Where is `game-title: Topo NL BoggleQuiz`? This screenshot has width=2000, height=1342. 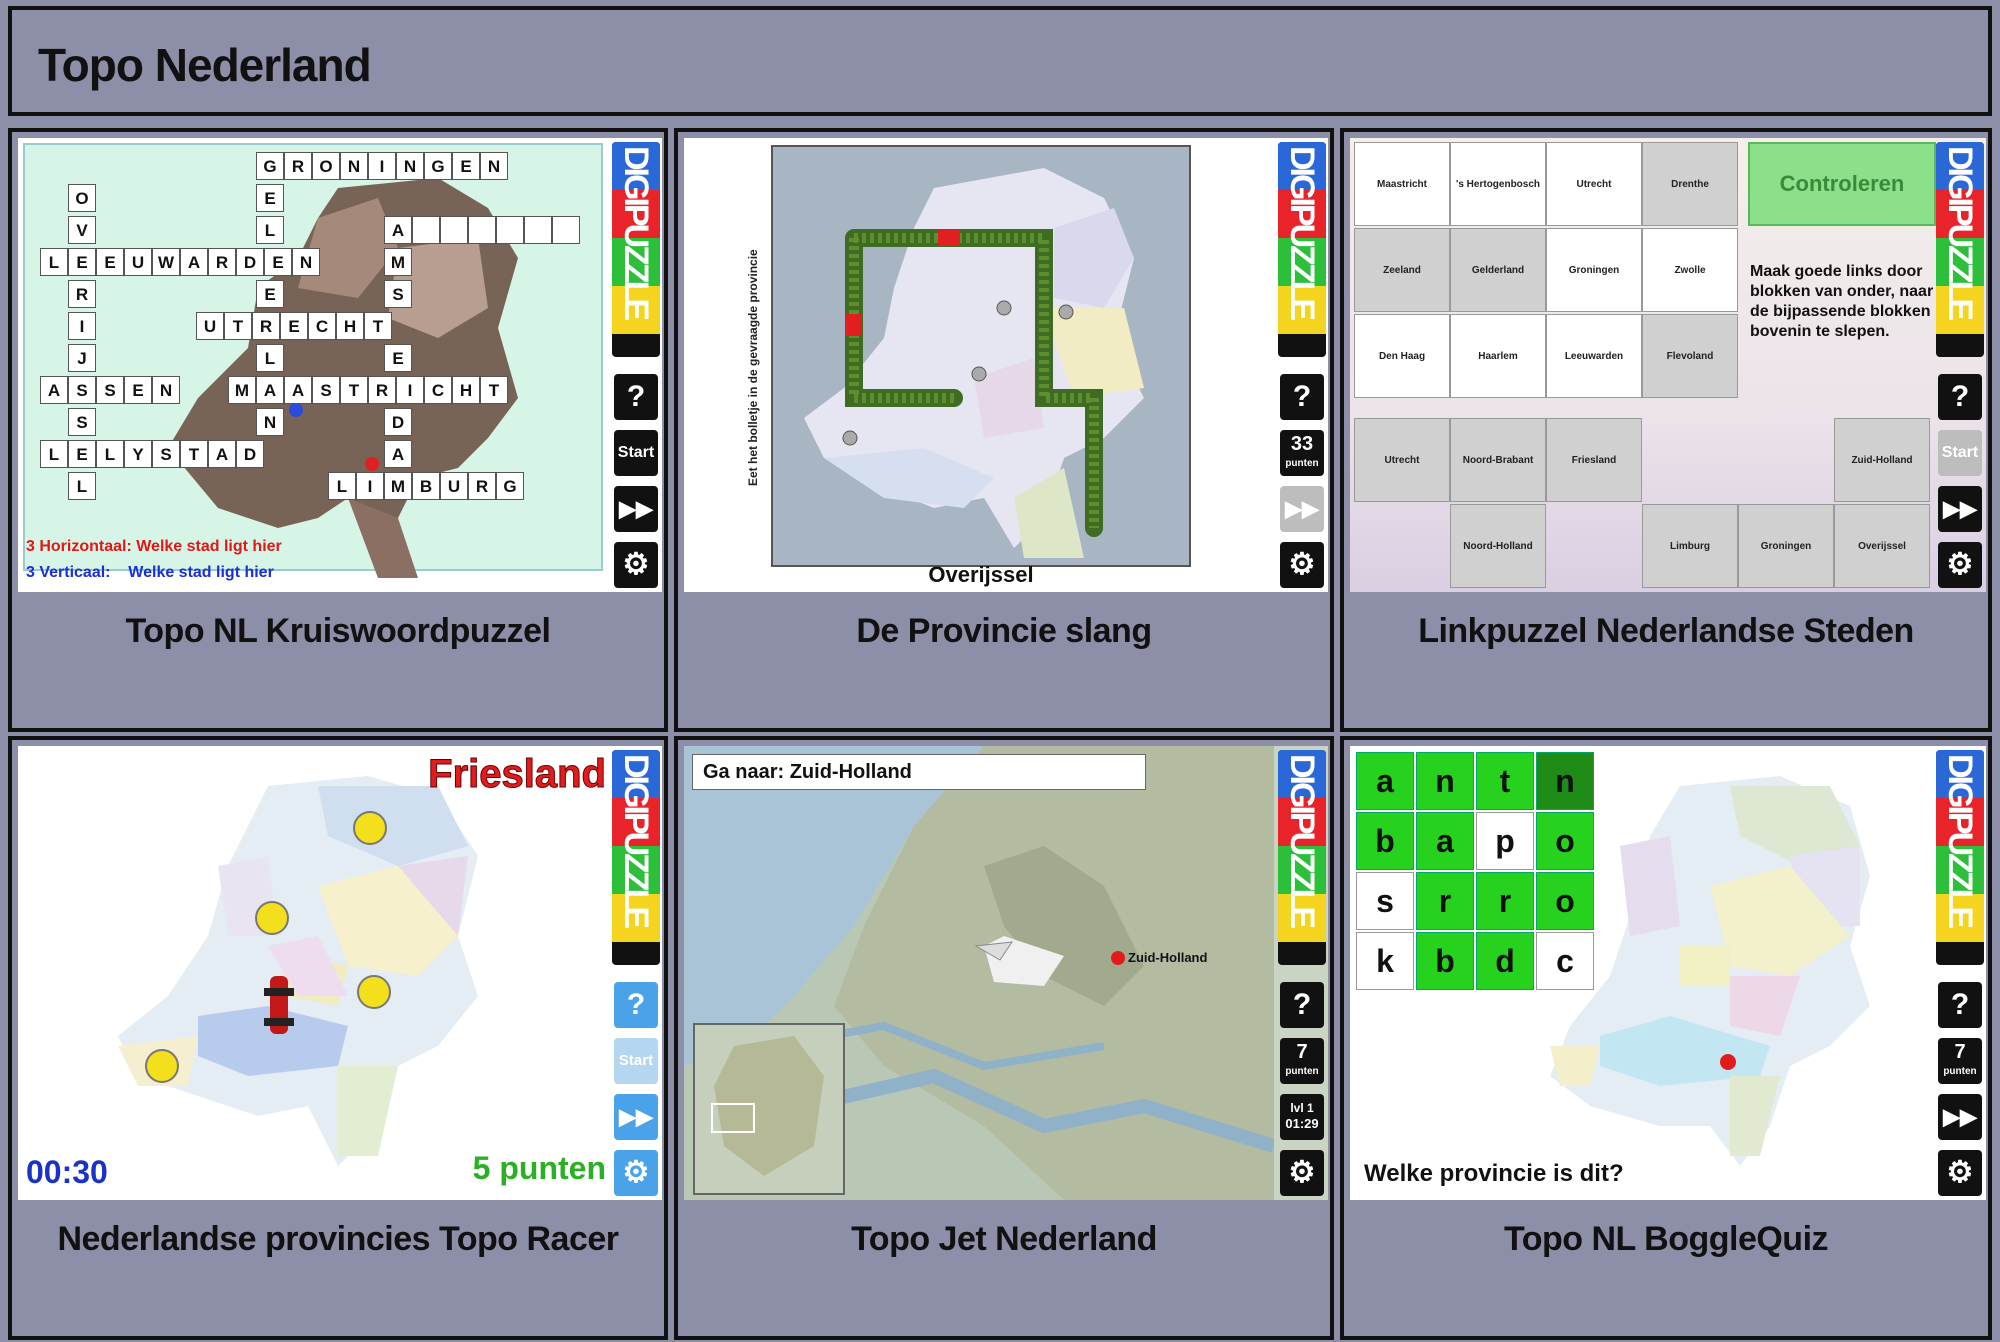 game-title: Topo NL BoggleQuiz is located at coordinates (1666, 1239).